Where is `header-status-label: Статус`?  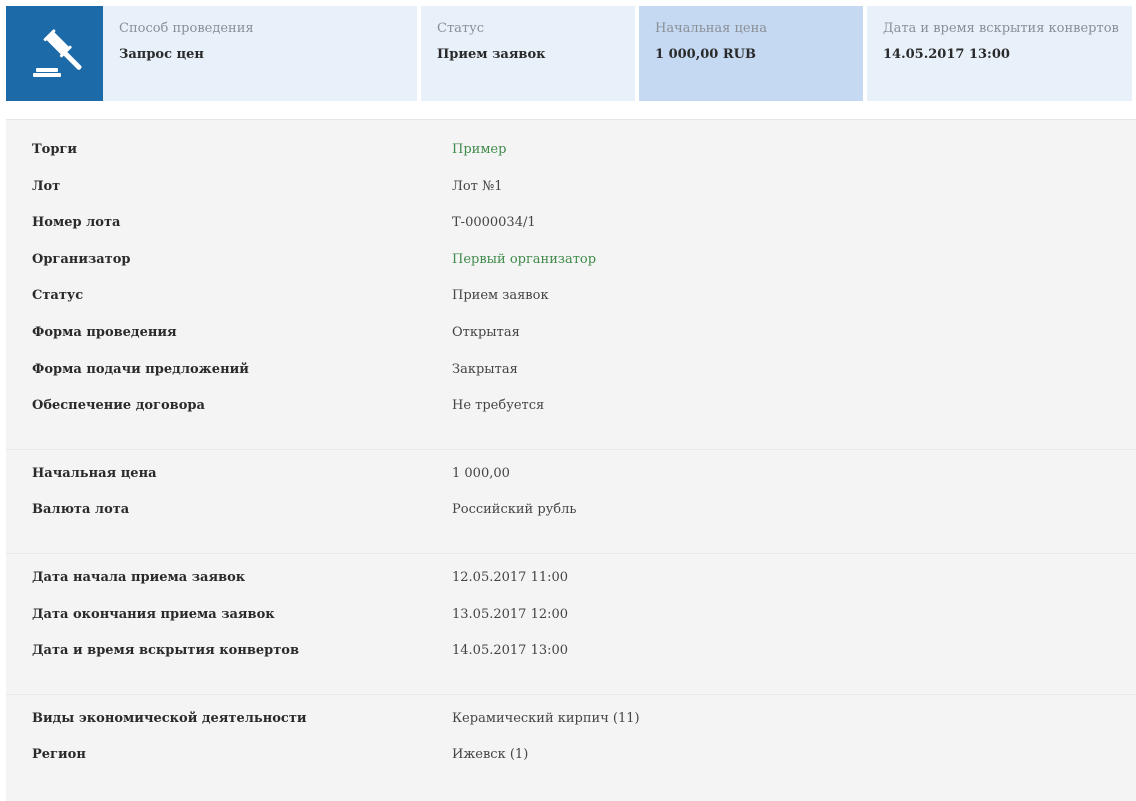 header-status-label: Статус is located at coordinates (461, 28).